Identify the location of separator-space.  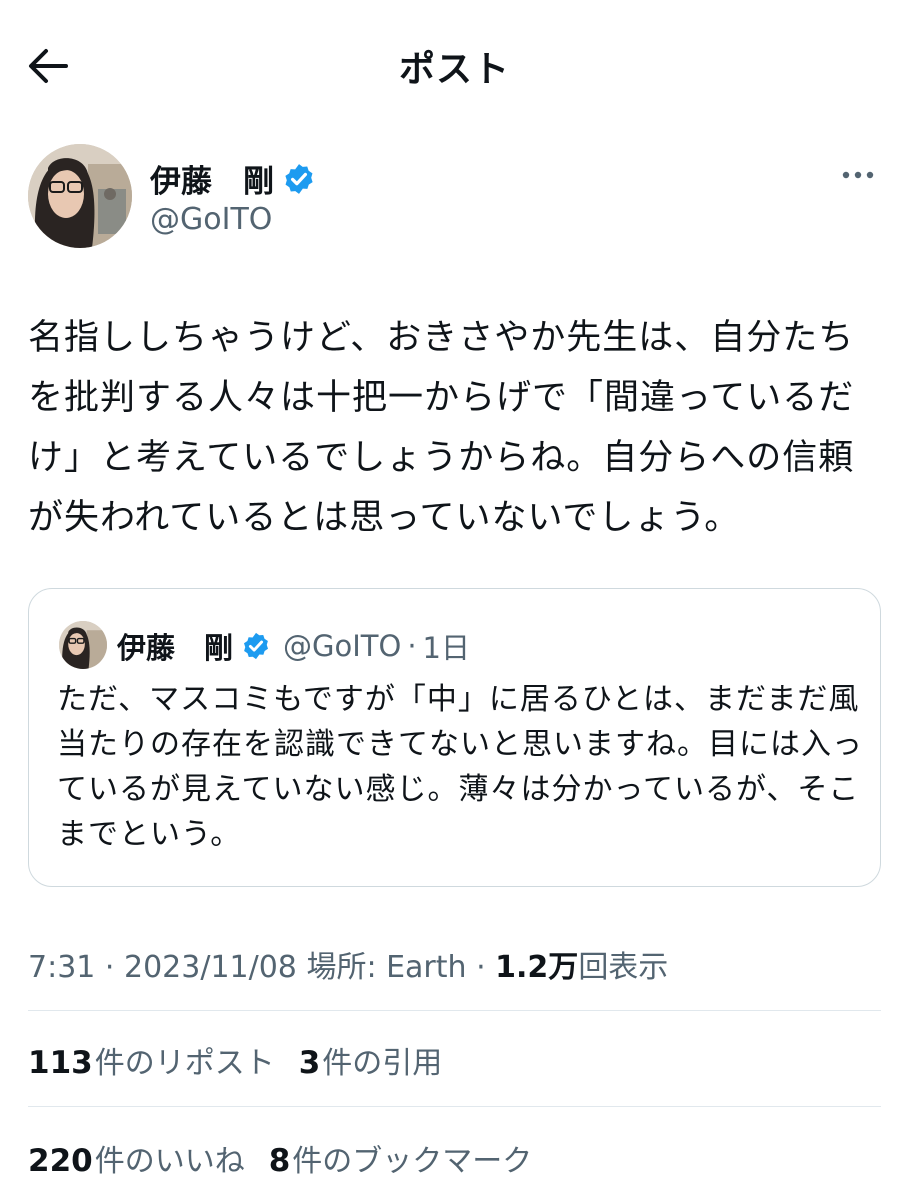
(302, 967).